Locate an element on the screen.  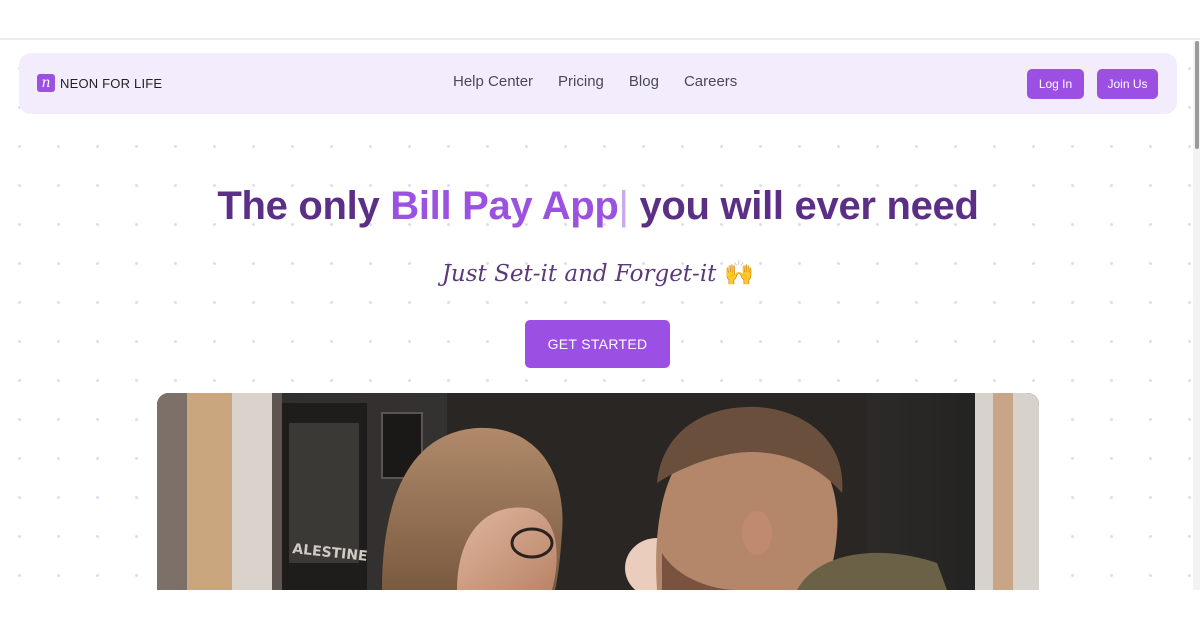
headline-text-pre: The only is located at coordinates (304, 206).